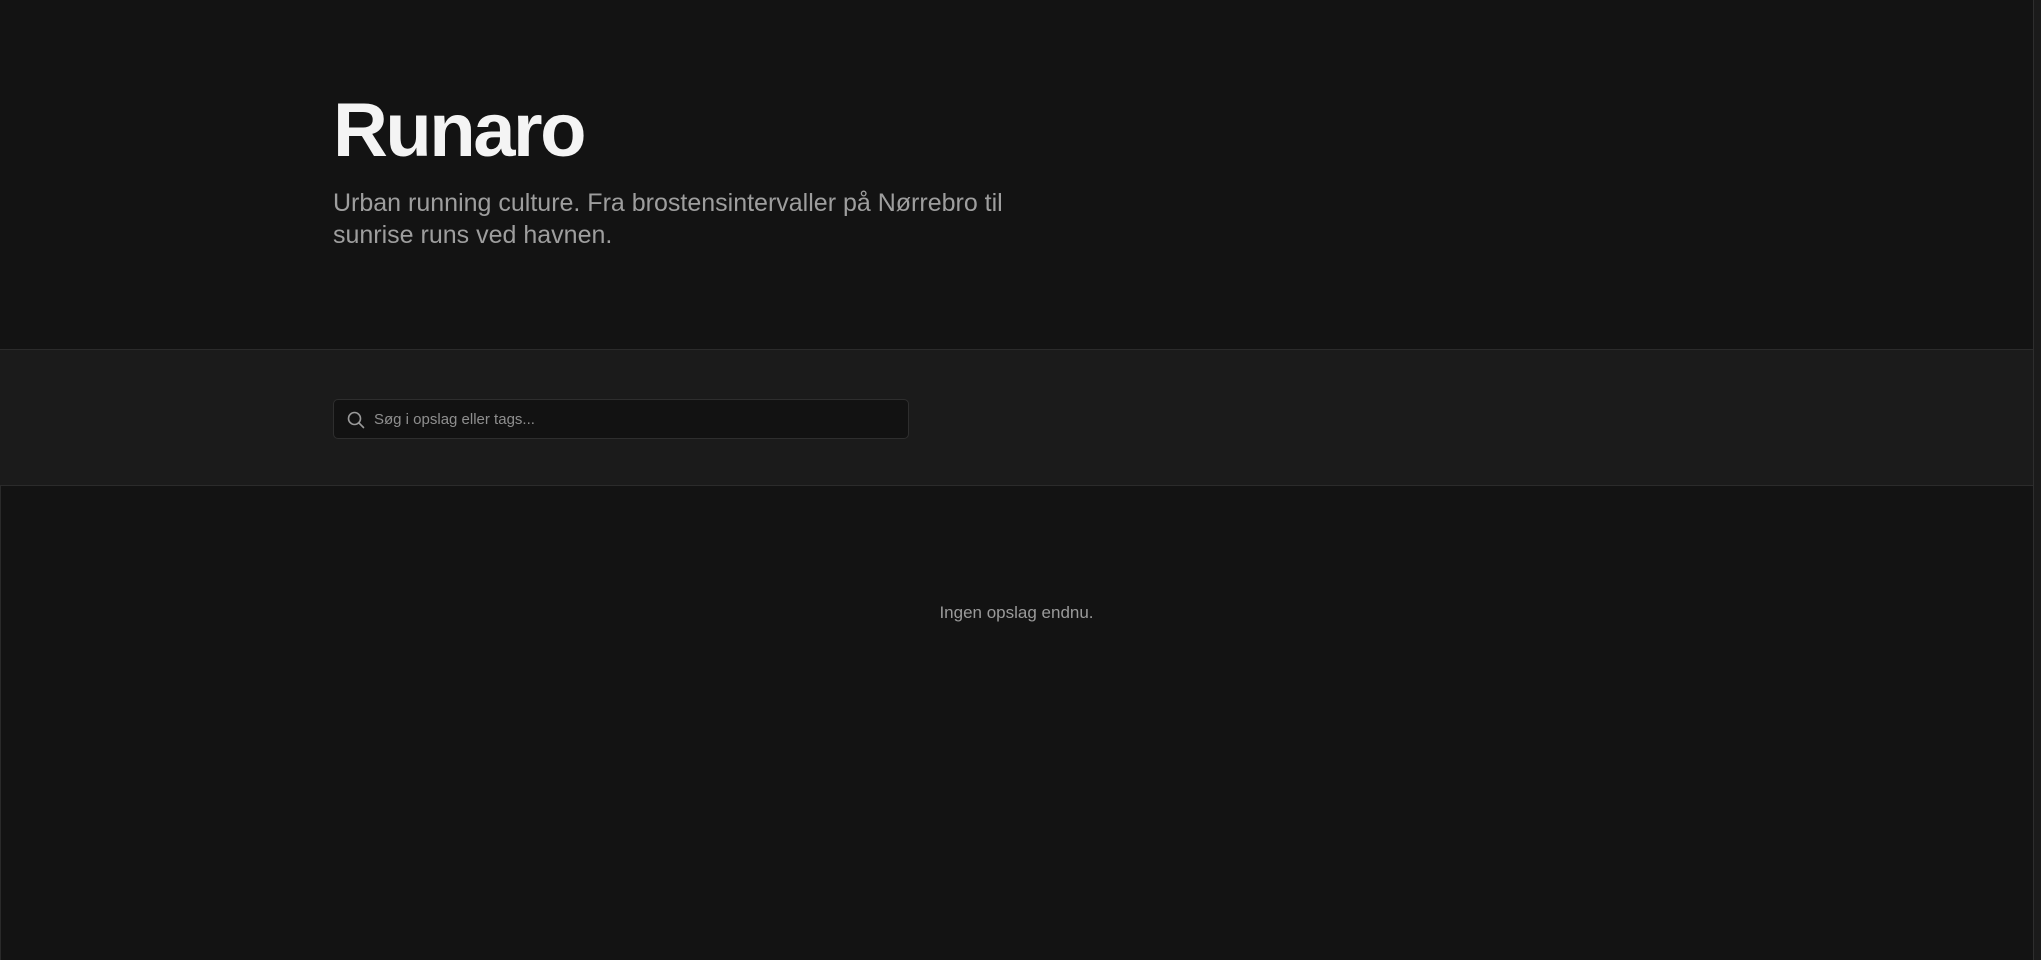  Describe the element at coordinates (1016, 417) in the screenshot. I see `search-section` at that location.